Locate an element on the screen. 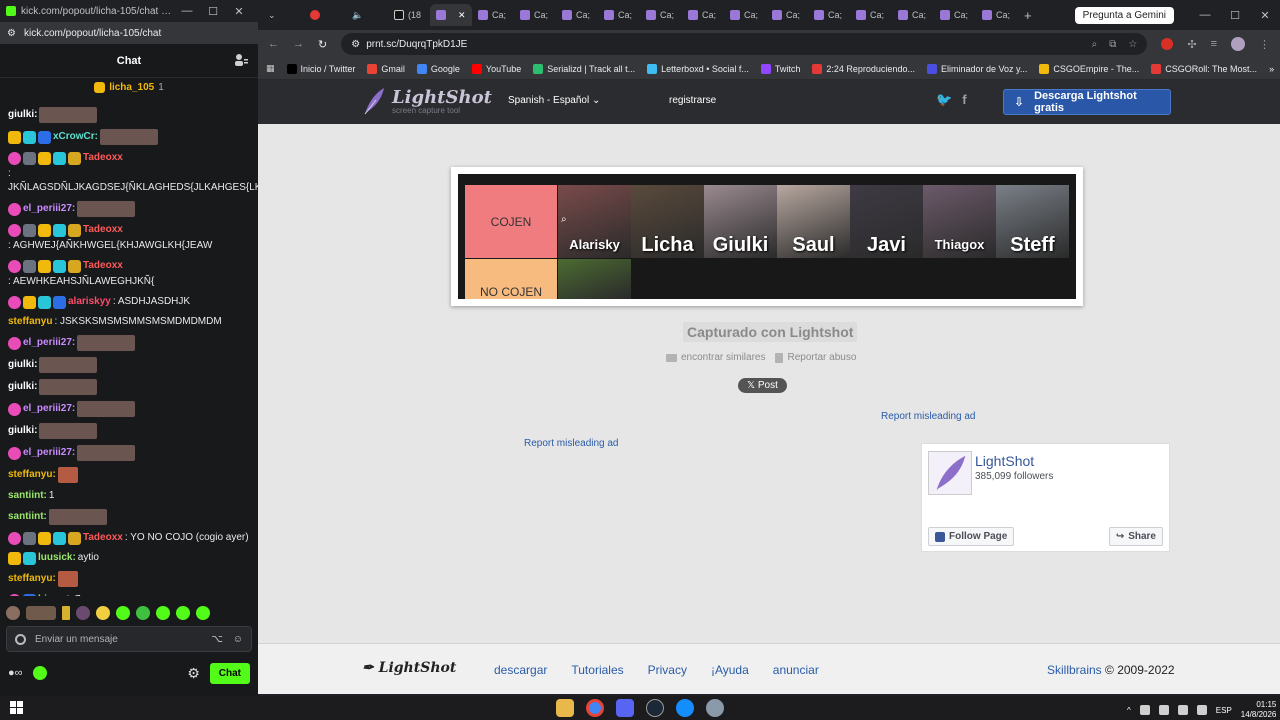 This screenshot has height=720, width=1280. emoji-icon: ☺ is located at coordinates (238, 639).